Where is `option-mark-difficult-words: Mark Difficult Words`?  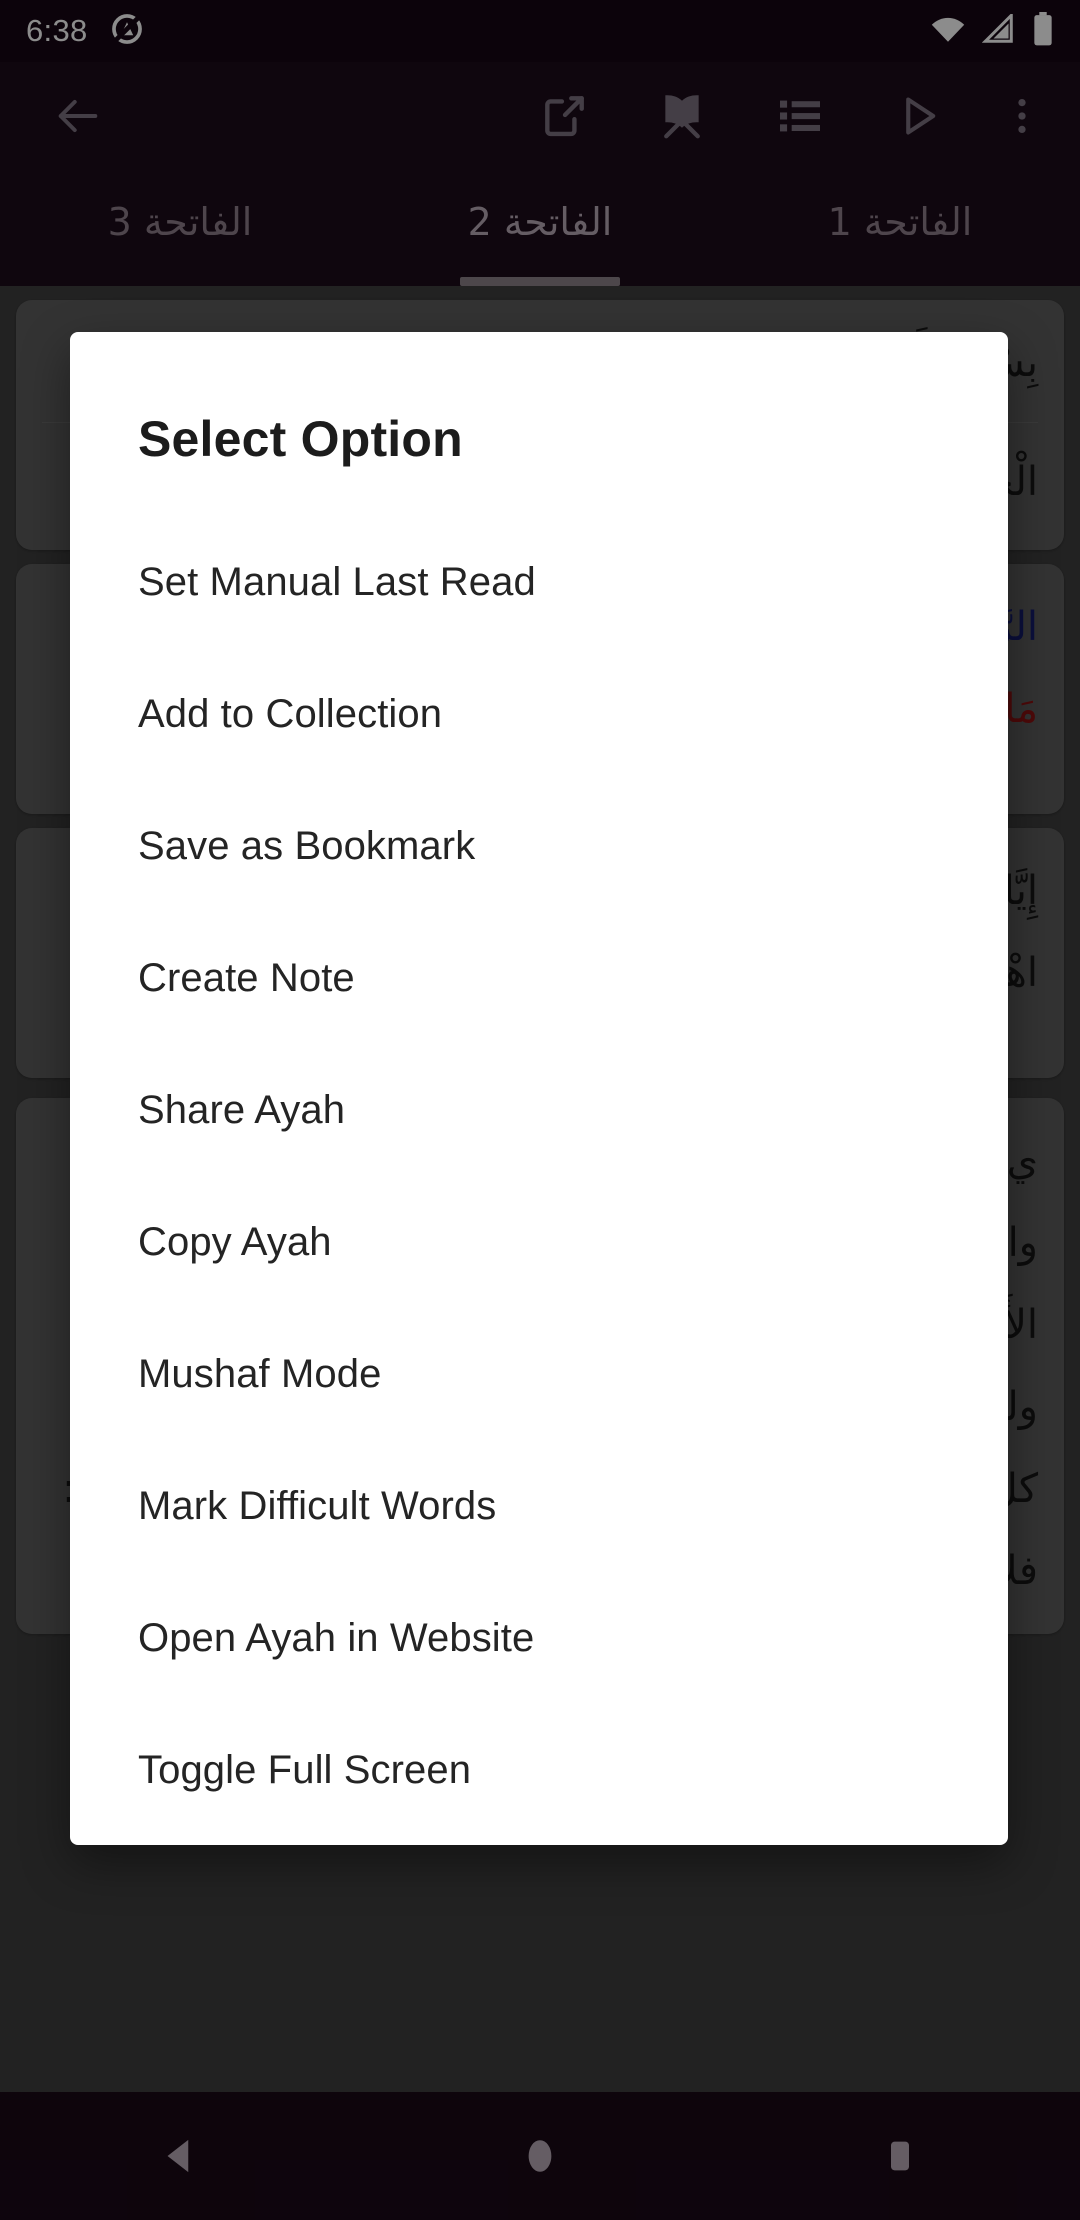 option-mark-difficult-words: Mark Difficult Words is located at coordinates (539, 1506).